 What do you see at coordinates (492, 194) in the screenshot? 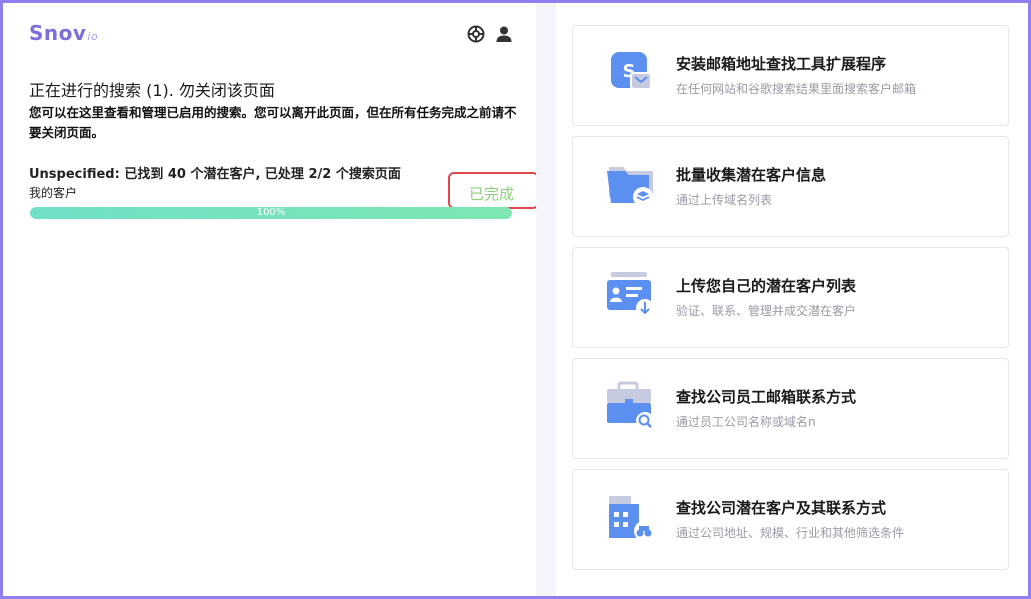
I see `status-badge: 已完成` at bounding box center [492, 194].